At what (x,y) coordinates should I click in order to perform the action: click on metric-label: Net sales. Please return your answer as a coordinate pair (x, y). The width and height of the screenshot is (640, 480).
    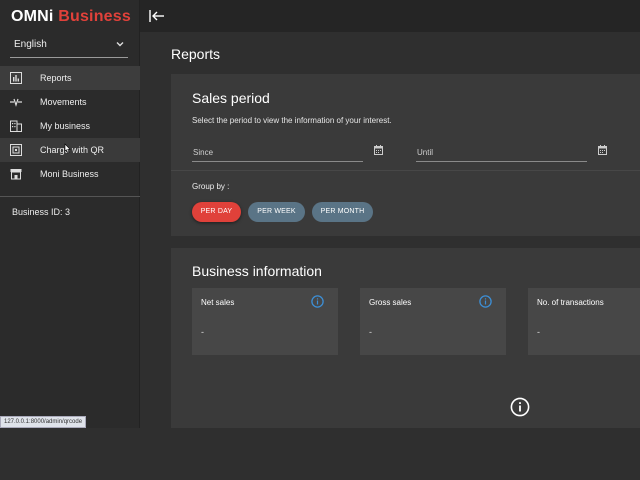
    Looking at the image, I should click on (218, 302).